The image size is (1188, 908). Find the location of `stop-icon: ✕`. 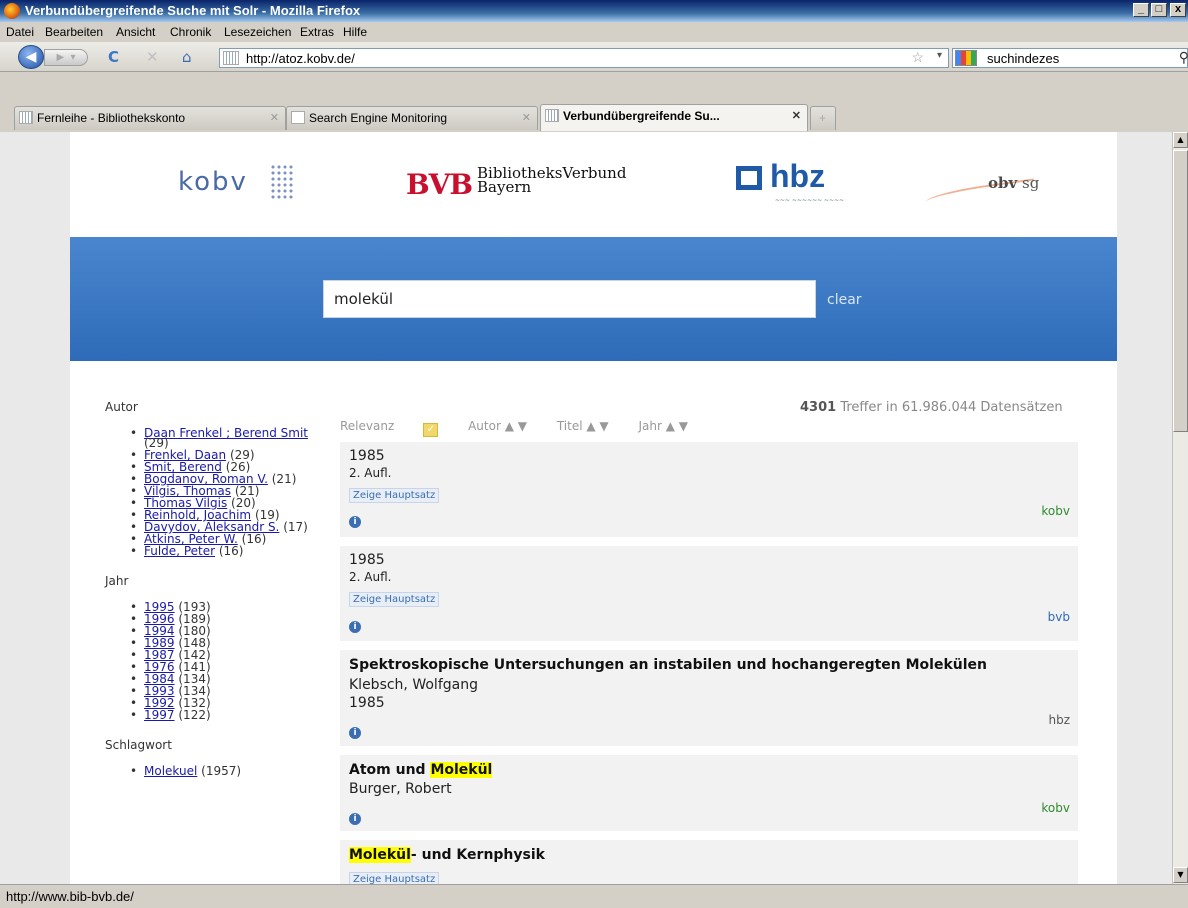

stop-icon: ✕ is located at coordinates (152, 57).